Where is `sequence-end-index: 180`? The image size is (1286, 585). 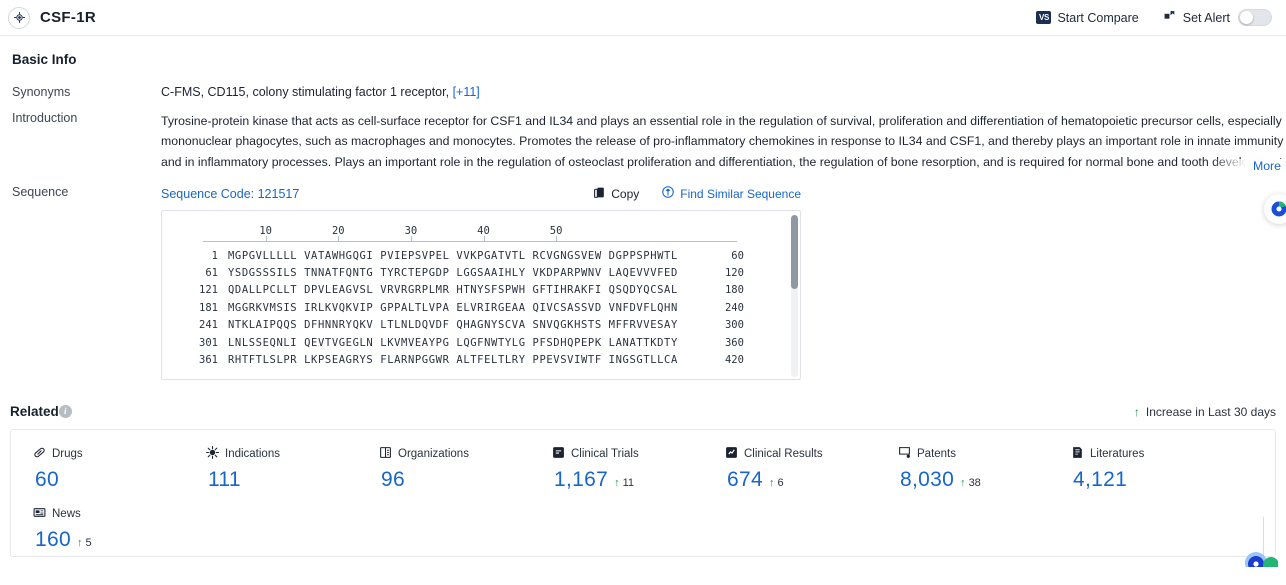
sequence-end-index: 180 is located at coordinates (734, 290).